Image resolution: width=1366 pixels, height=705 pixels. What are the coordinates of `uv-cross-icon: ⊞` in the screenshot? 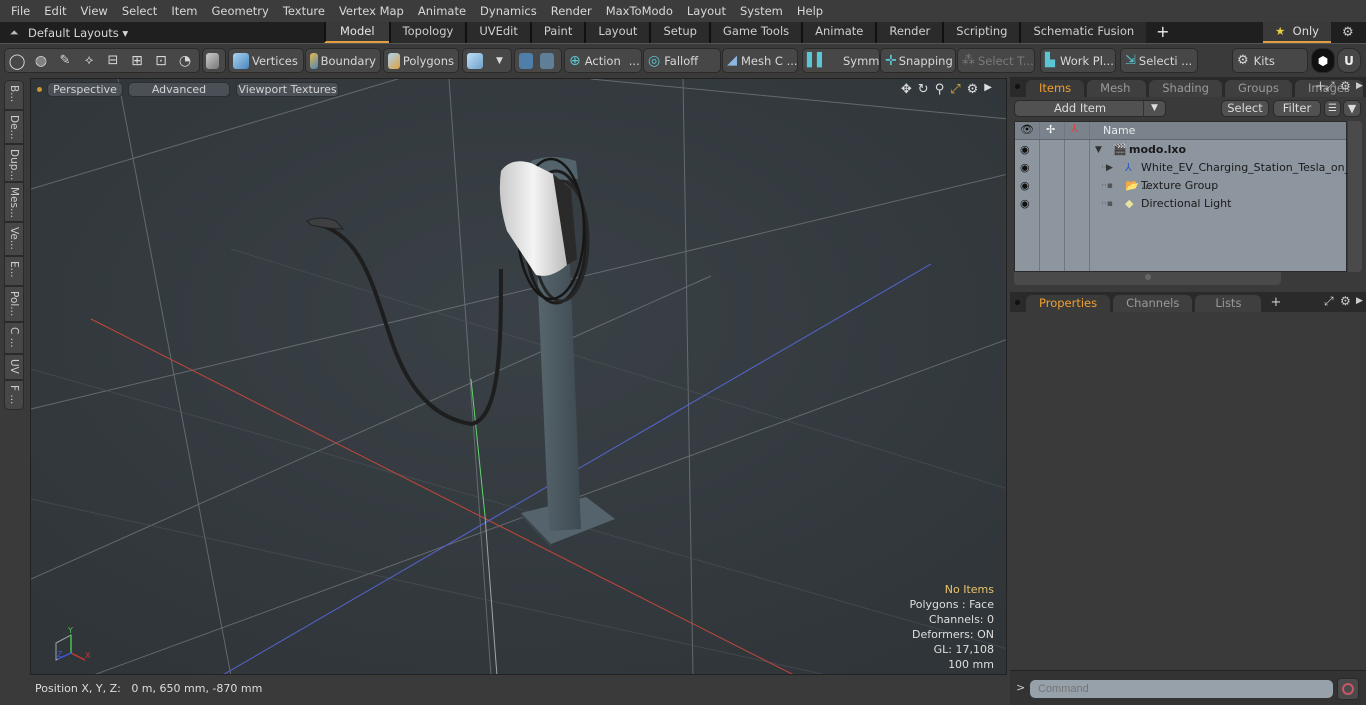 It's located at (137, 61).